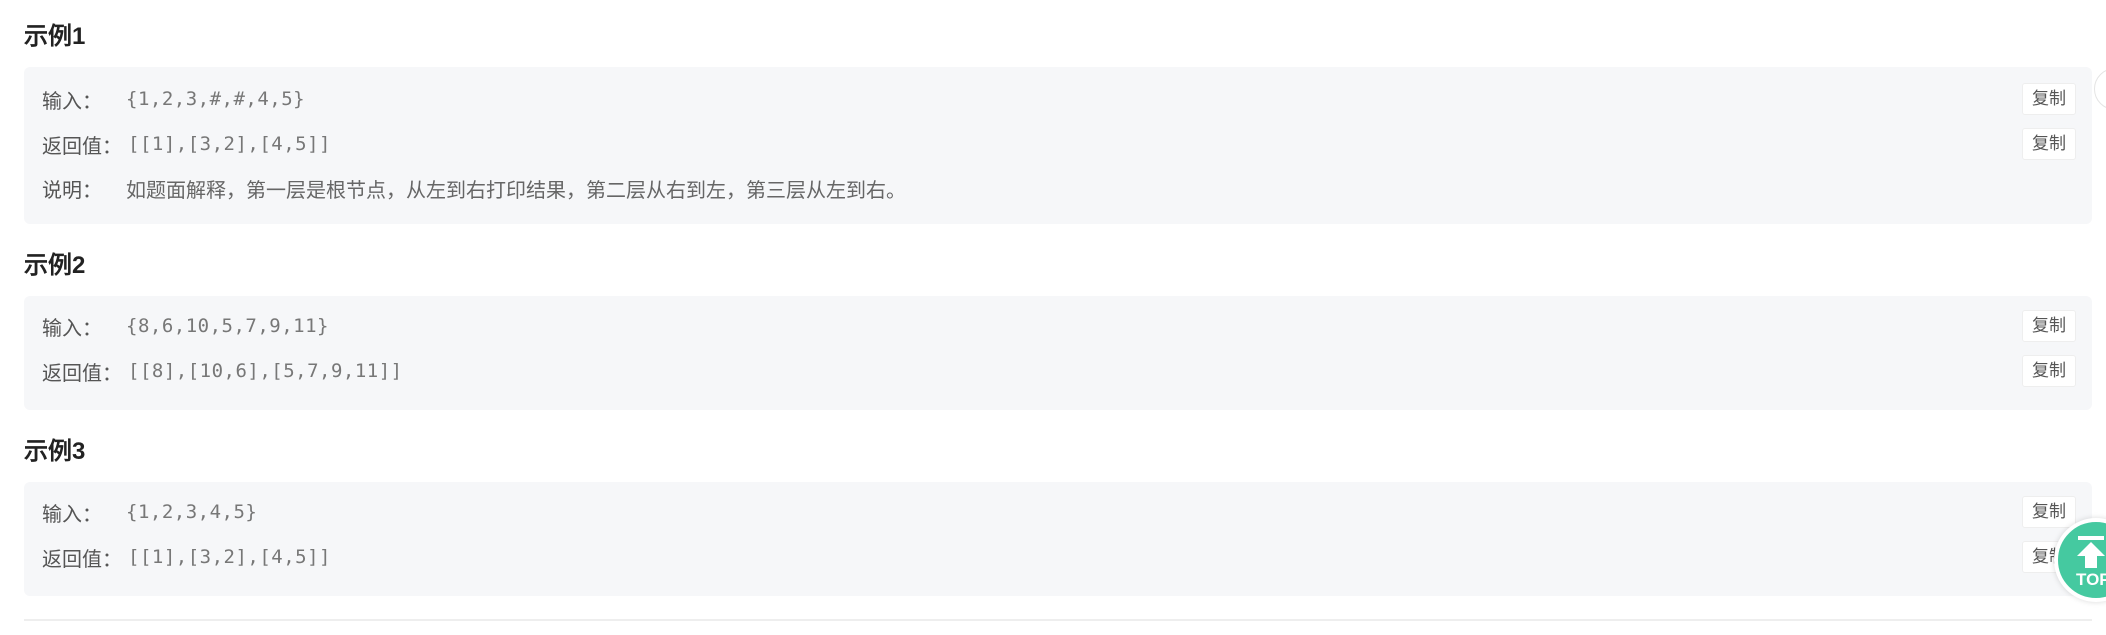  I want to click on example-1-input-row: 输入： {1,2,3,#,#,4,5} 复制, so click(1067, 99).